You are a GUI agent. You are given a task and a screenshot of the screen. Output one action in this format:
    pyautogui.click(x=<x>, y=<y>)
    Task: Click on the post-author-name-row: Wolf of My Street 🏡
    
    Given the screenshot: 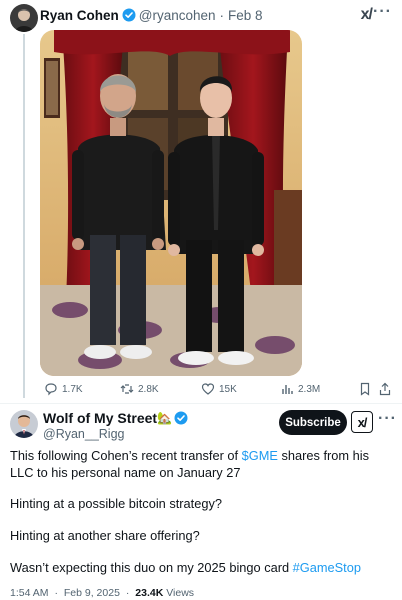 What is the action you would take?
    pyautogui.click(x=117, y=418)
    